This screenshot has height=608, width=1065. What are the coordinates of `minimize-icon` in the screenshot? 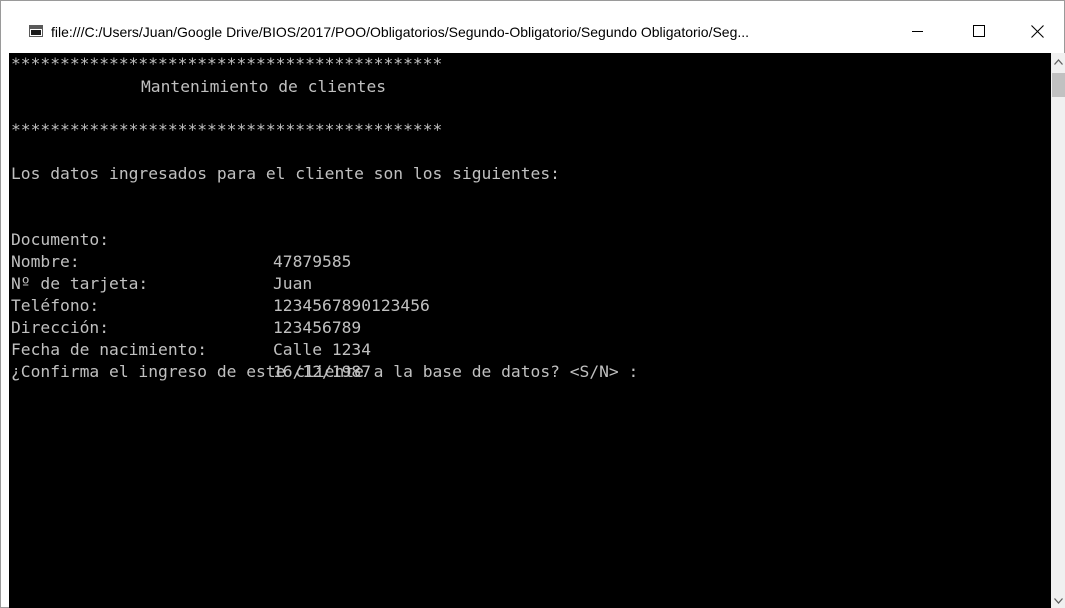 It's located at (917, 31).